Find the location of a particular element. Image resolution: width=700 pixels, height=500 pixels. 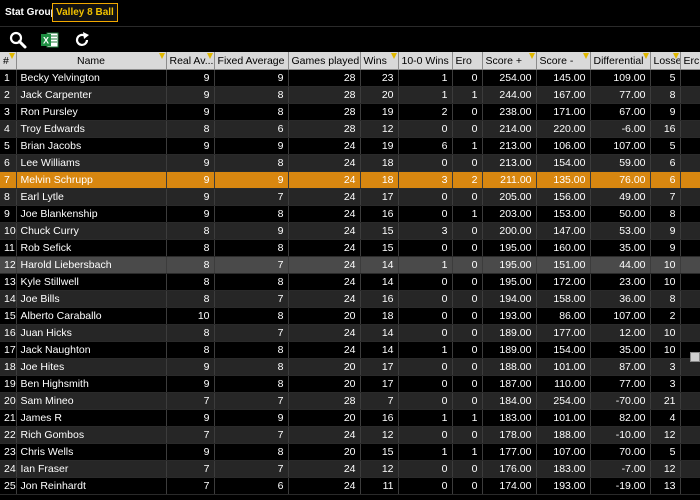

table-row: 24 Ian Fraser 7 7 24 12 0 0 176.00 183.00 -7.00 12 is located at coordinates (350, 469).